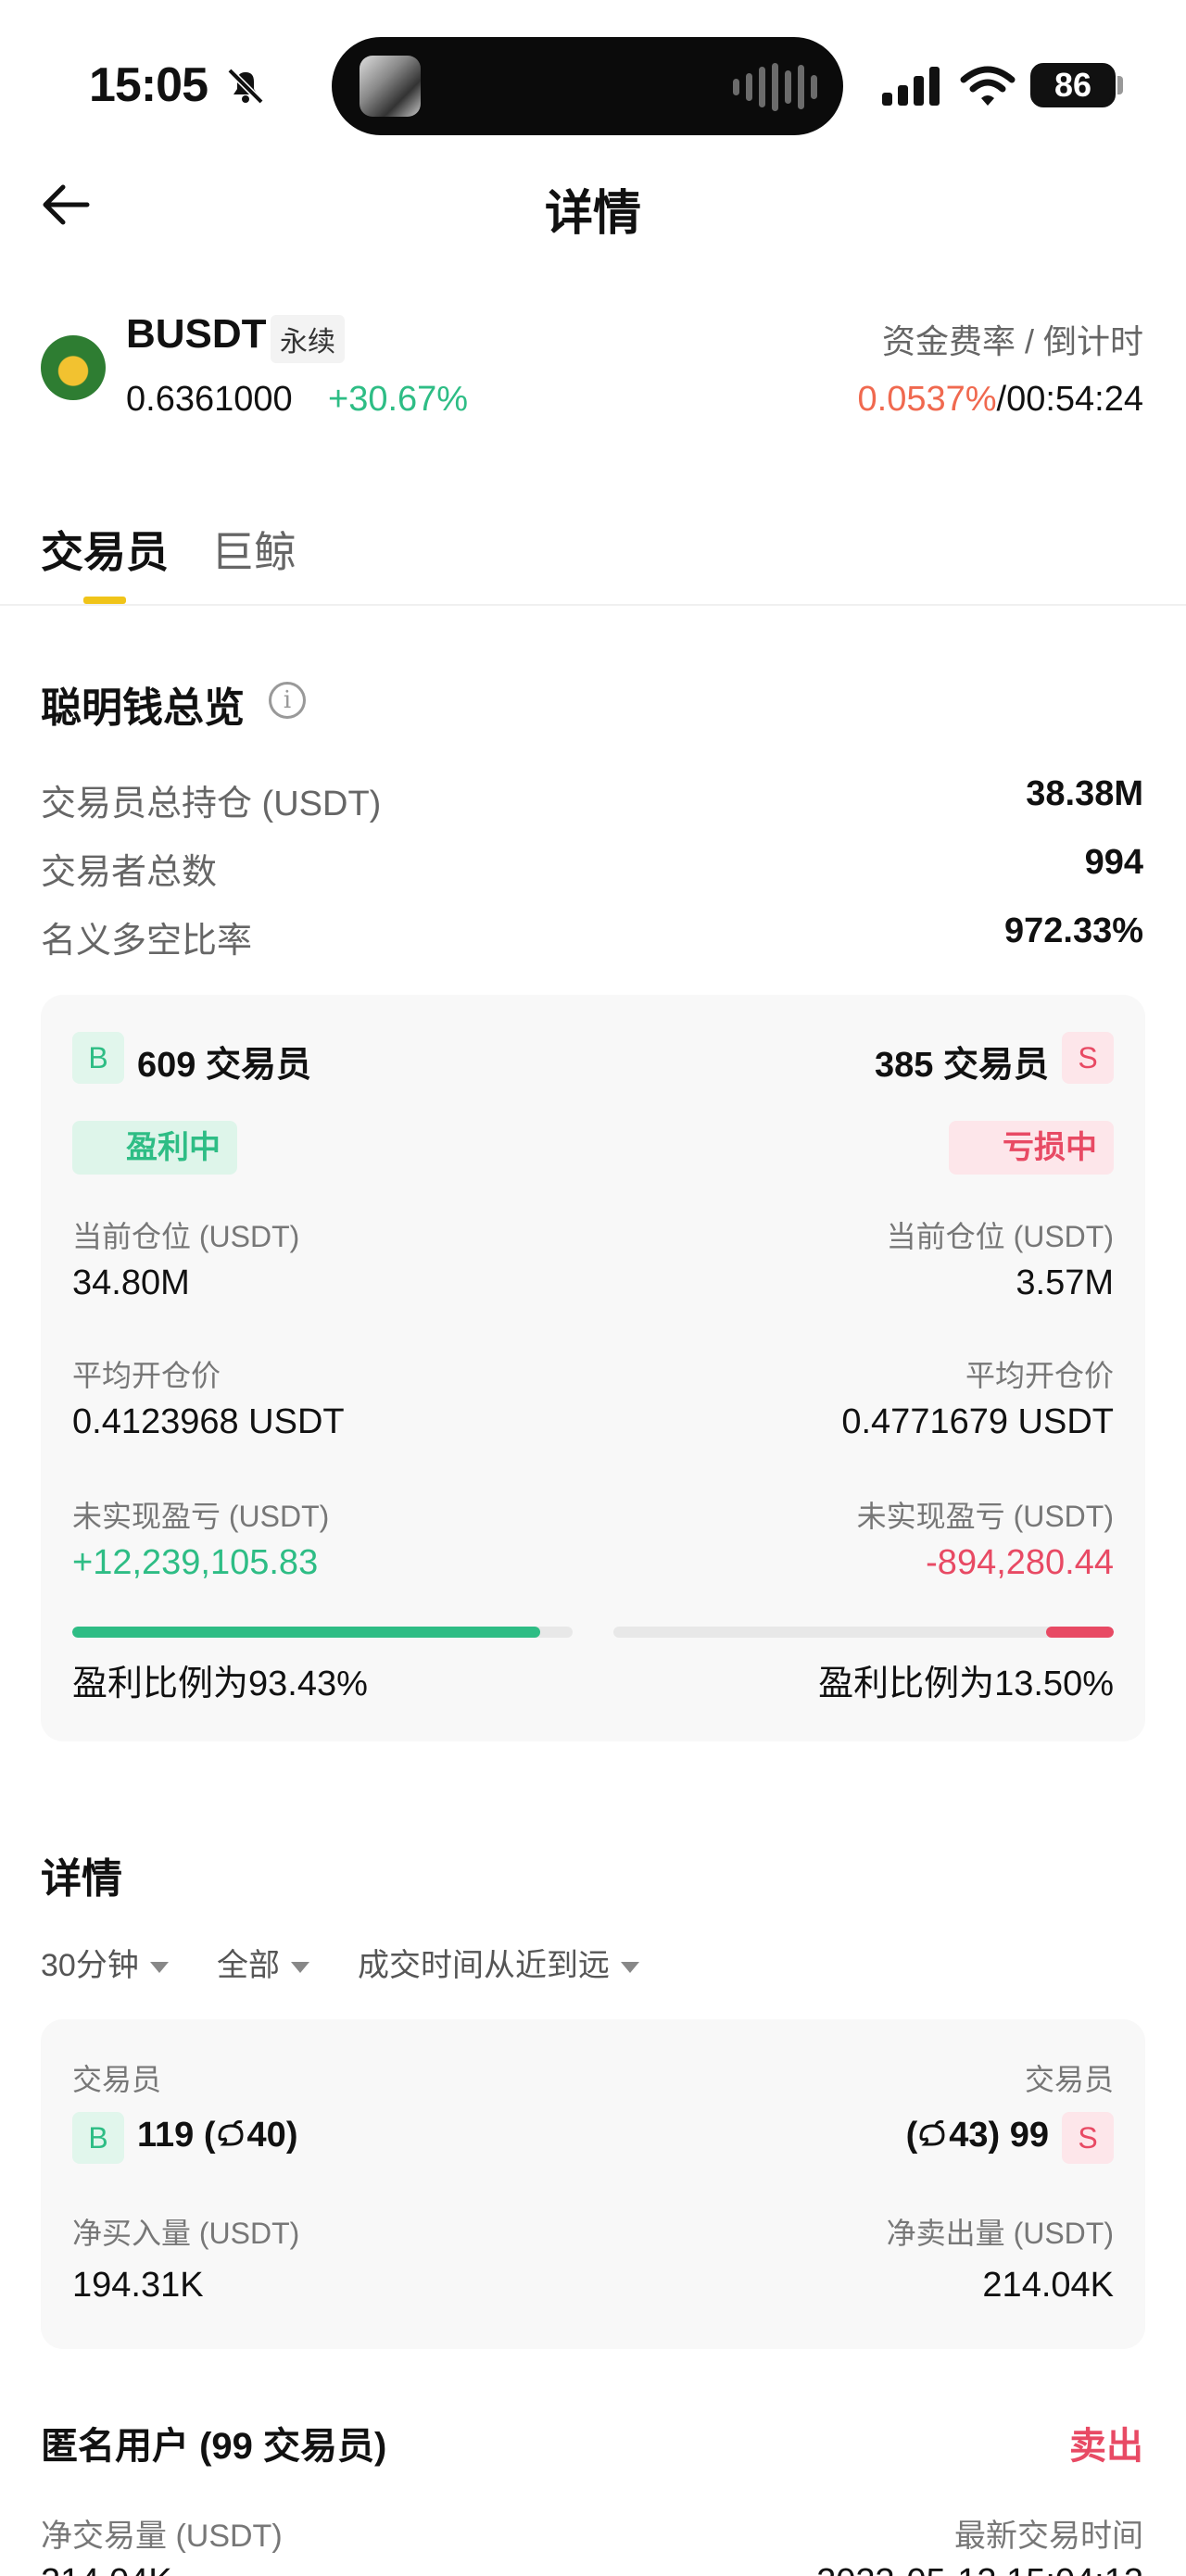 Image resolution: width=1186 pixels, height=2576 pixels. What do you see at coordinates (1106, 2446) in the screenshot?
I see `trade-side-label: 卖出` at bounding box center [1106, 2446].